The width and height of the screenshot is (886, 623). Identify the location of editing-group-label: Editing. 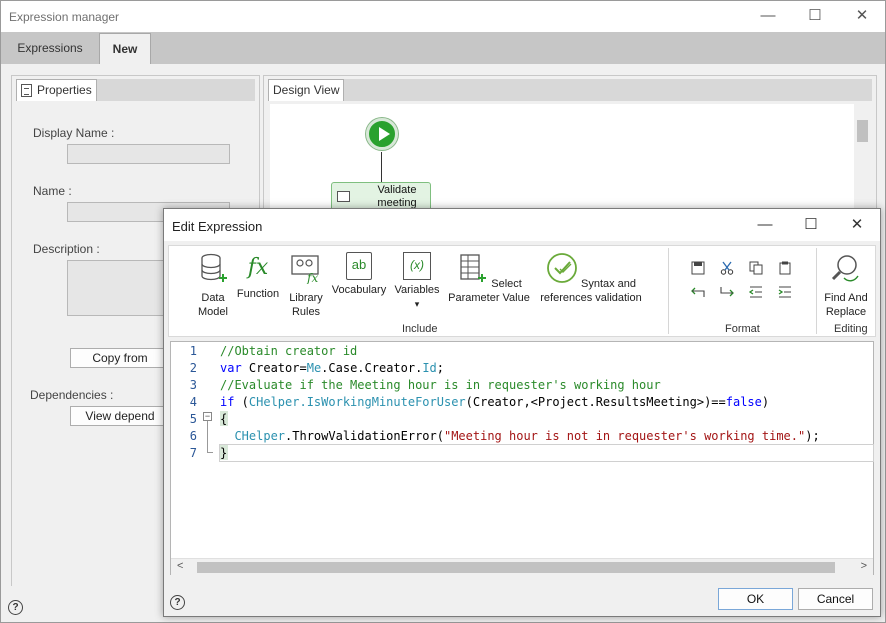
(851, 329).